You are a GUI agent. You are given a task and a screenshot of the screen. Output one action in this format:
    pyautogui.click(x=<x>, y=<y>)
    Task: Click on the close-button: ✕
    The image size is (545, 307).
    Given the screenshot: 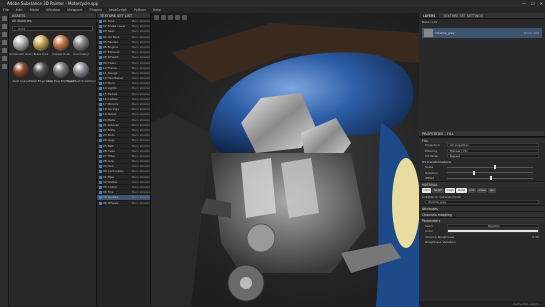 What is the action you would take?
    pyautogui.click(x=541, y=3)
    